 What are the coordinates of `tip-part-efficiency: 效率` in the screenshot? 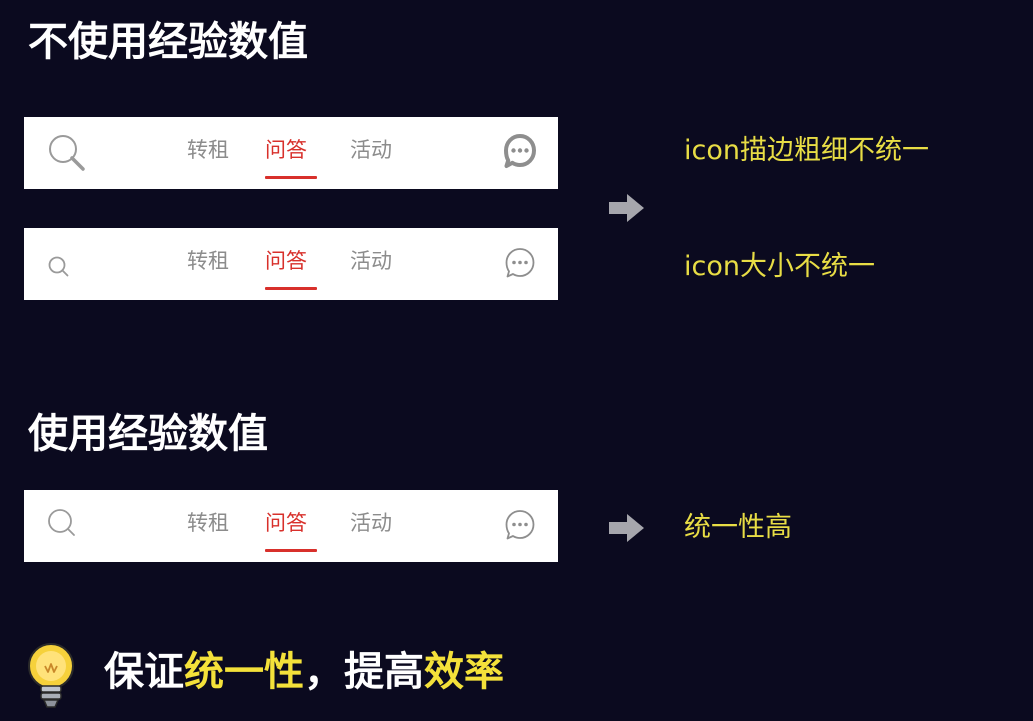 It's located at (464, 672).